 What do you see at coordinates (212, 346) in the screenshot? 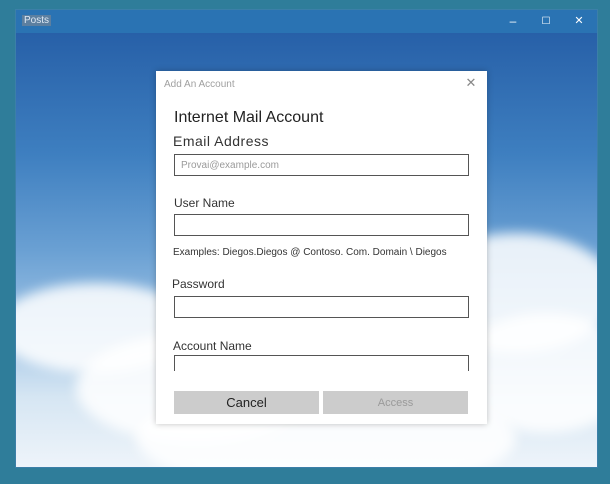
I see `account-name-label: Account Name` at bounding box center [212, 346].